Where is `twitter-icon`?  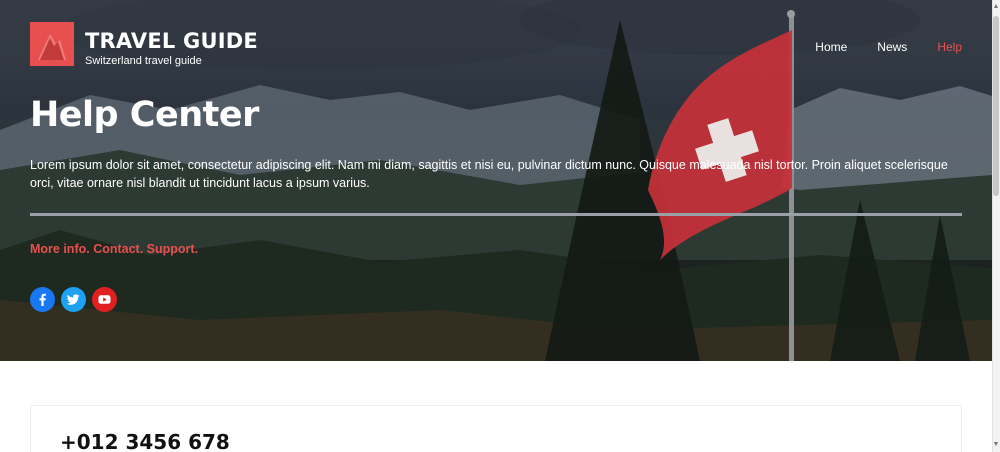
twitter-icon is located at coordinates (73, 299).